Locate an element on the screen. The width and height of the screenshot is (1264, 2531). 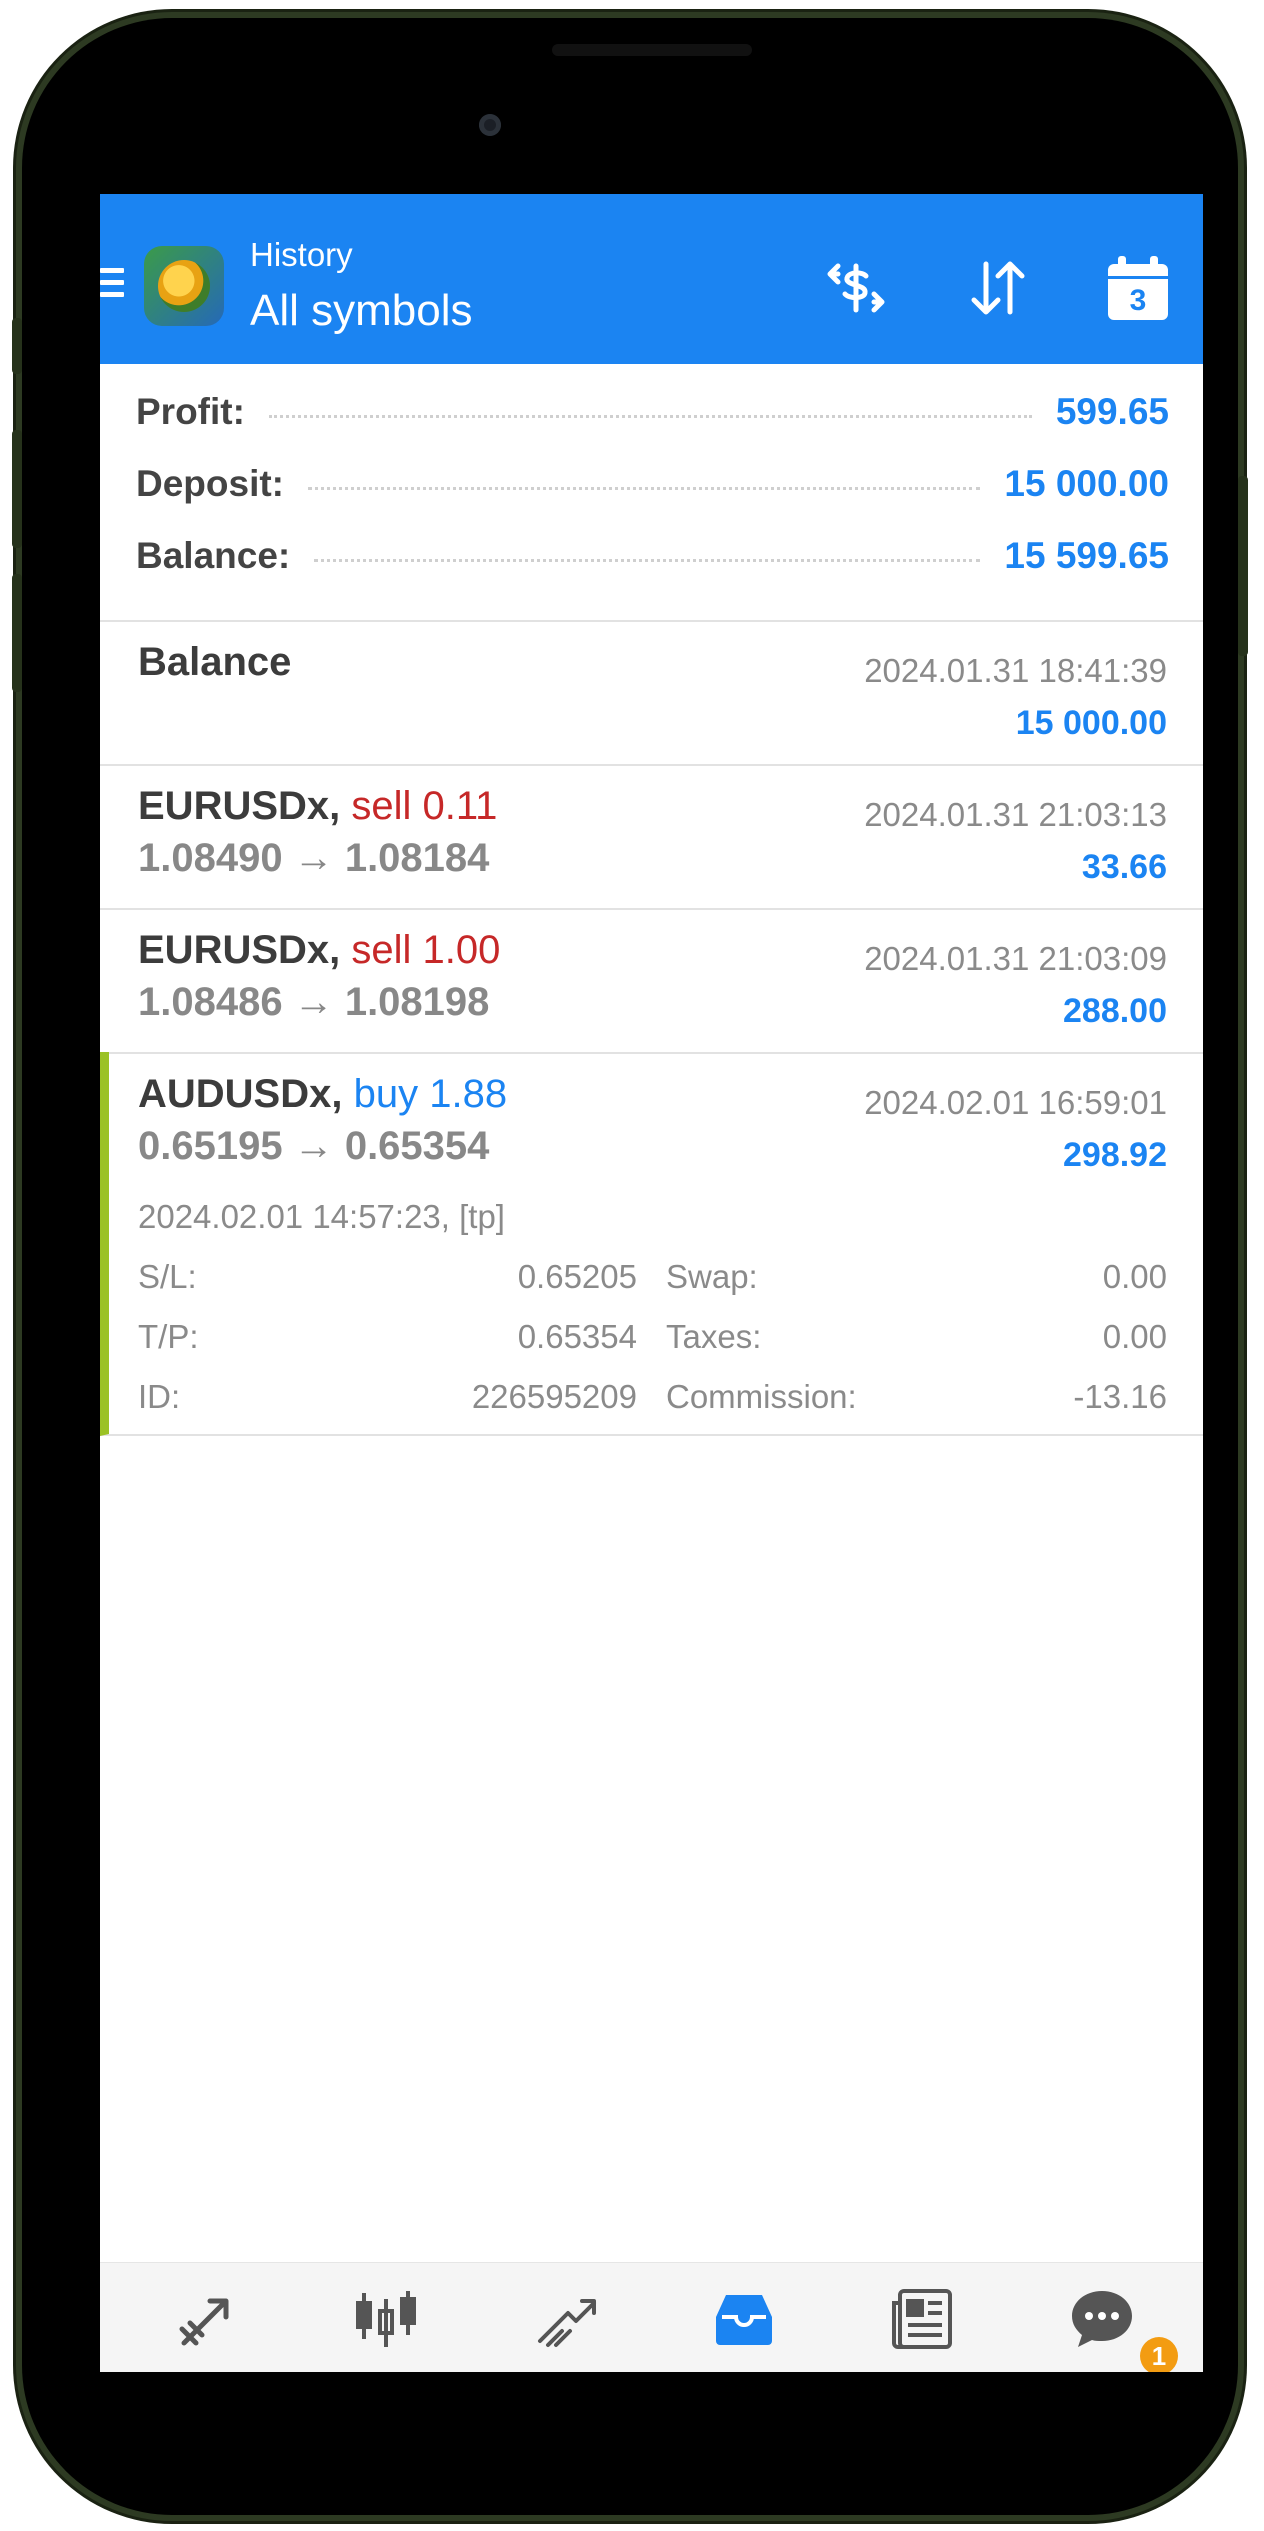
balance-operation-time: 2024.01.31 18:41:39 is located at coordinates (1015, 670).